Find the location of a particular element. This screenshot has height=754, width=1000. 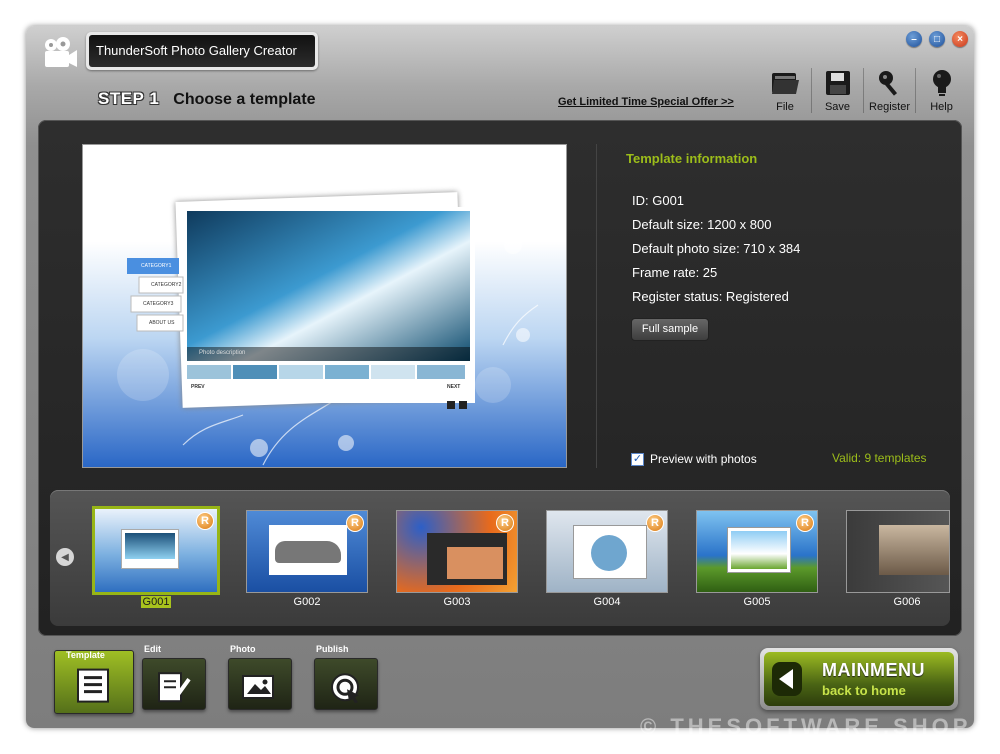

template-id: G001 is located at coordinates (156, 602).